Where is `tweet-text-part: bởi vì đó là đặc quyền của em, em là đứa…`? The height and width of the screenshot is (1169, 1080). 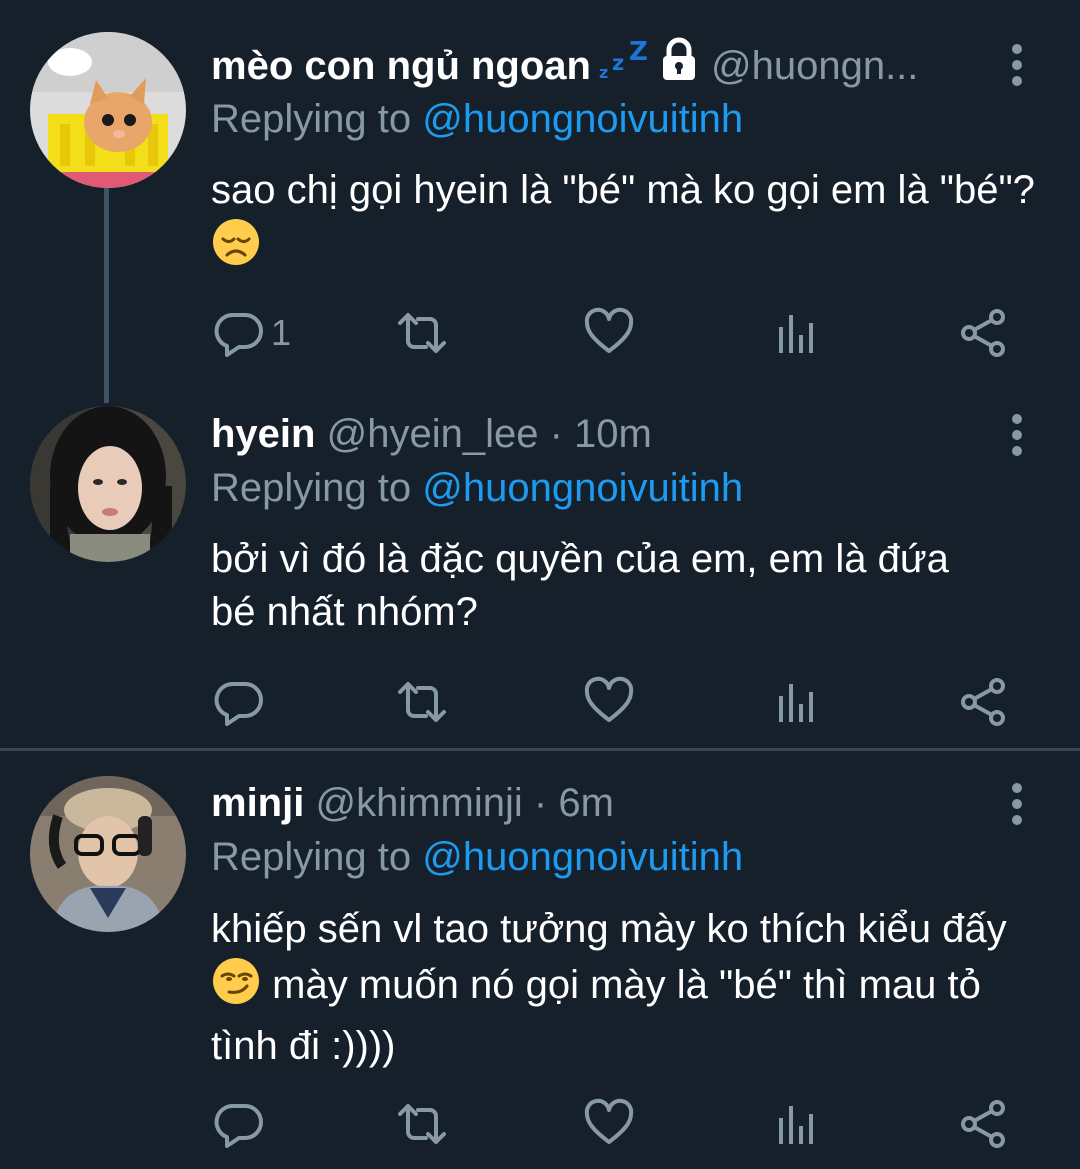 tweet-text-part: bởi vì đó là đặc quyền của em, em là đứa… is located at coordinates (580, 585).